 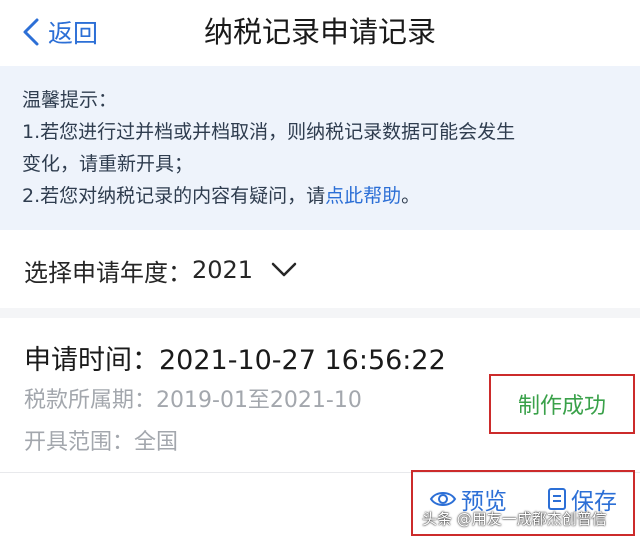 What do you see at coordinates (411, 196) in the screenshot?
I see `tips-line-3-suffix: 。` at bounding box center [411, 196].